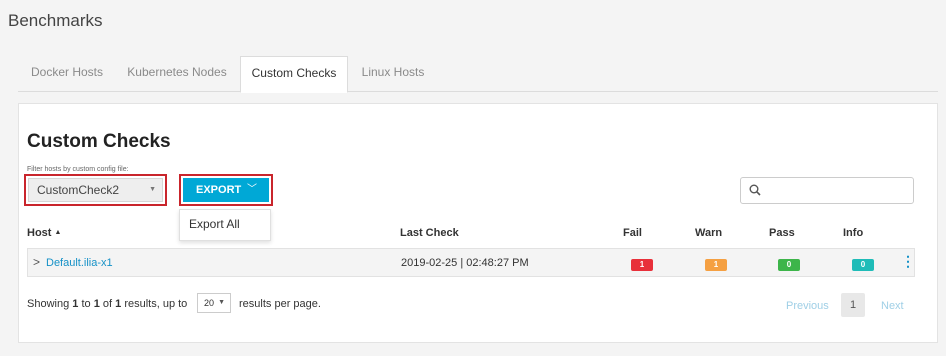  What do you see at coordinates (789, 265) in the screenshot?
I see `pass-count-badge: 0` at bounding box center [789, 265].